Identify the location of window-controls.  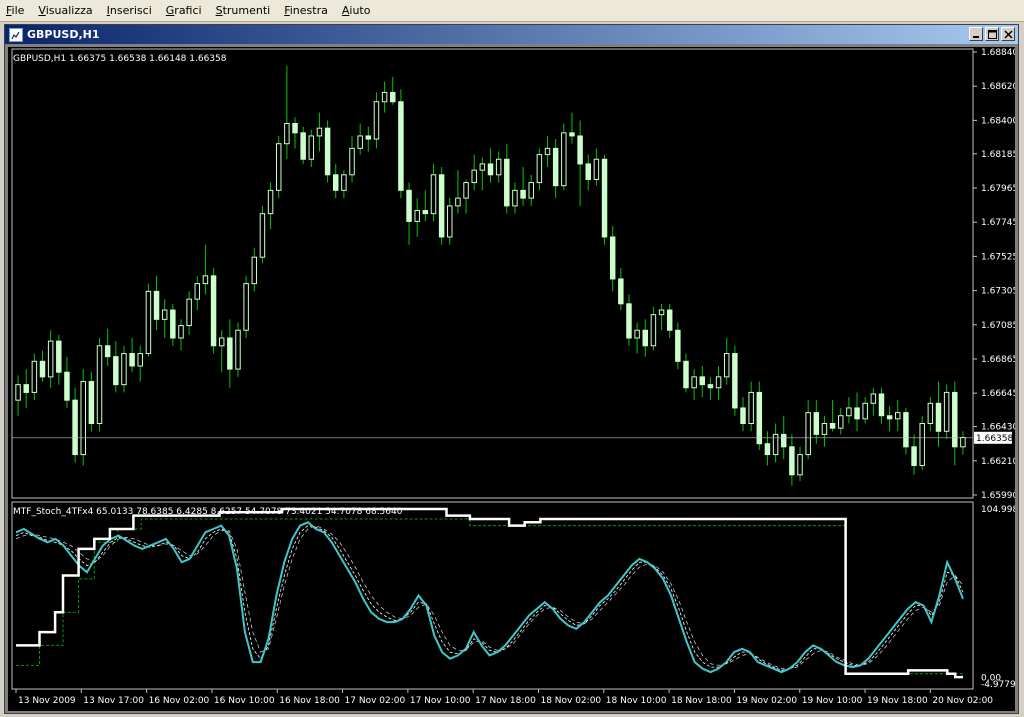
(992, 34).